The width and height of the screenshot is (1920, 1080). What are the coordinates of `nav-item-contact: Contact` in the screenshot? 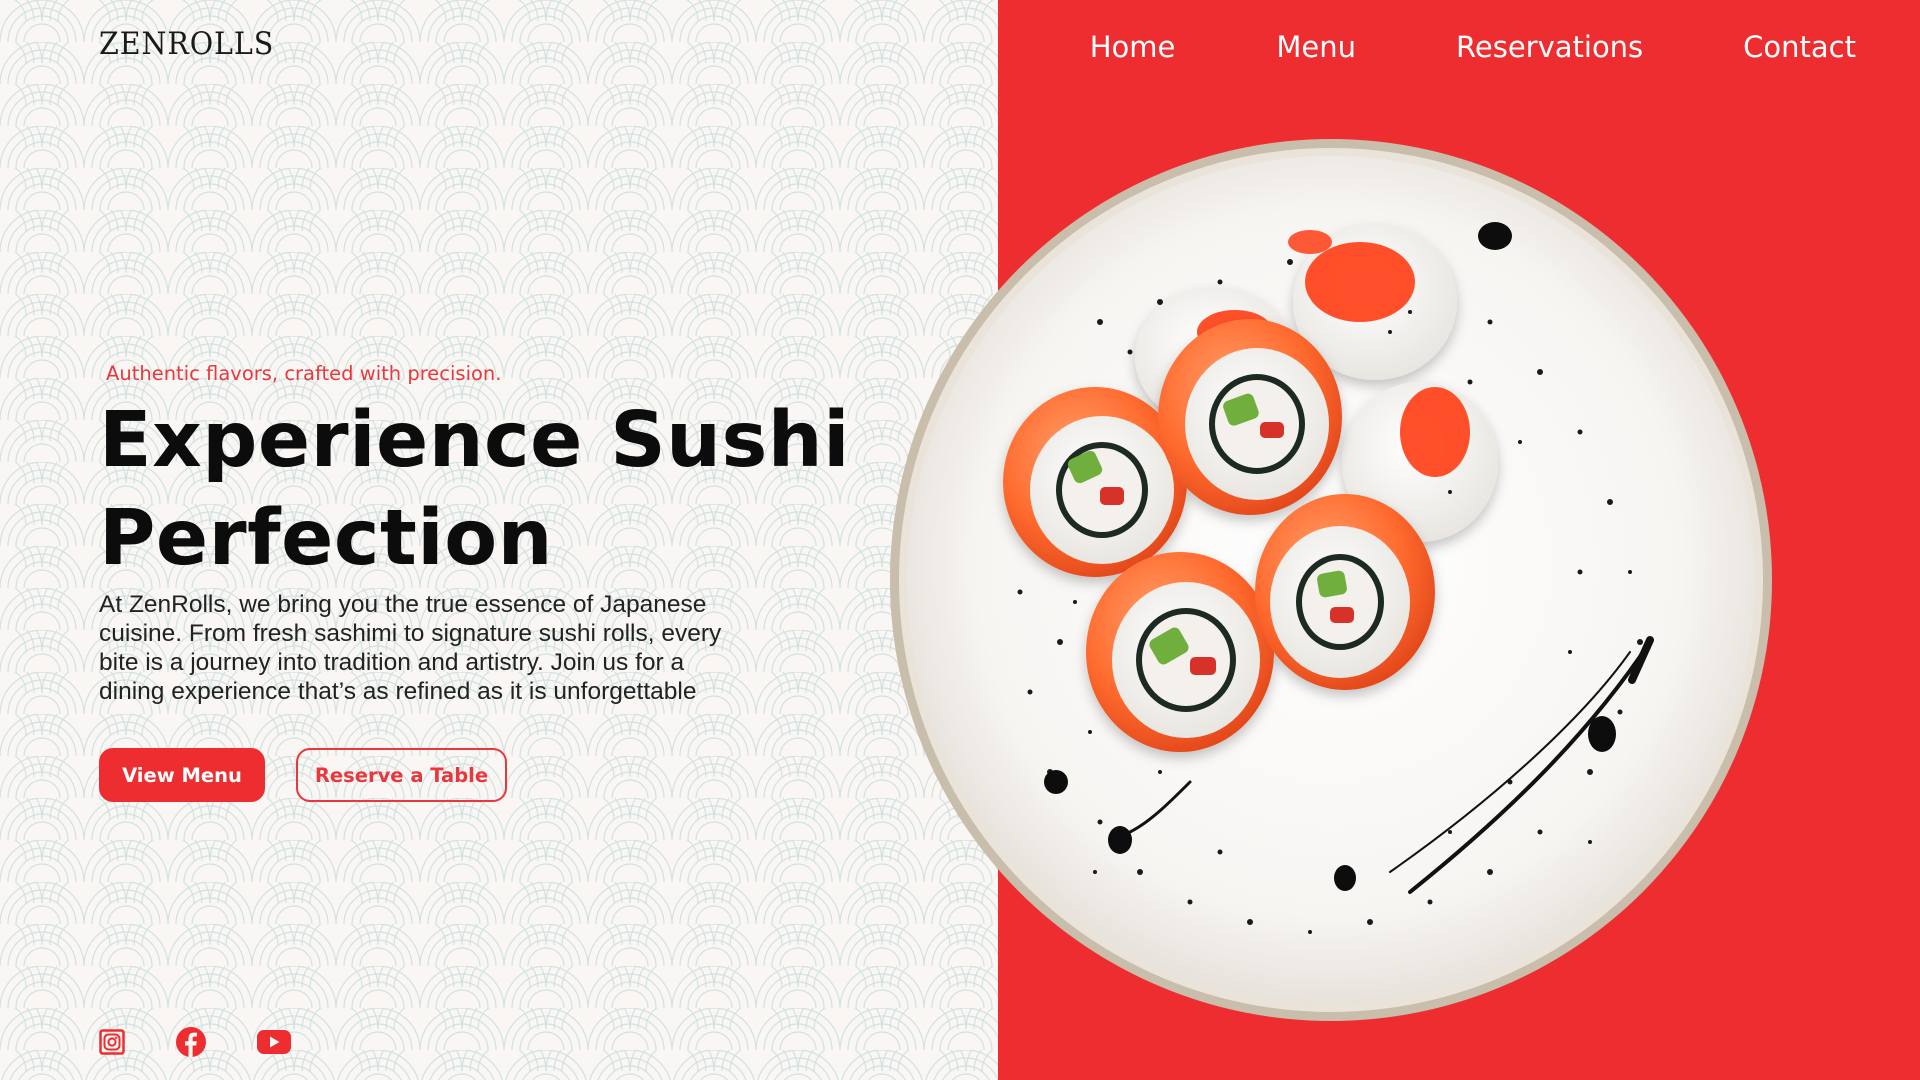 It's located at (1799, 47).